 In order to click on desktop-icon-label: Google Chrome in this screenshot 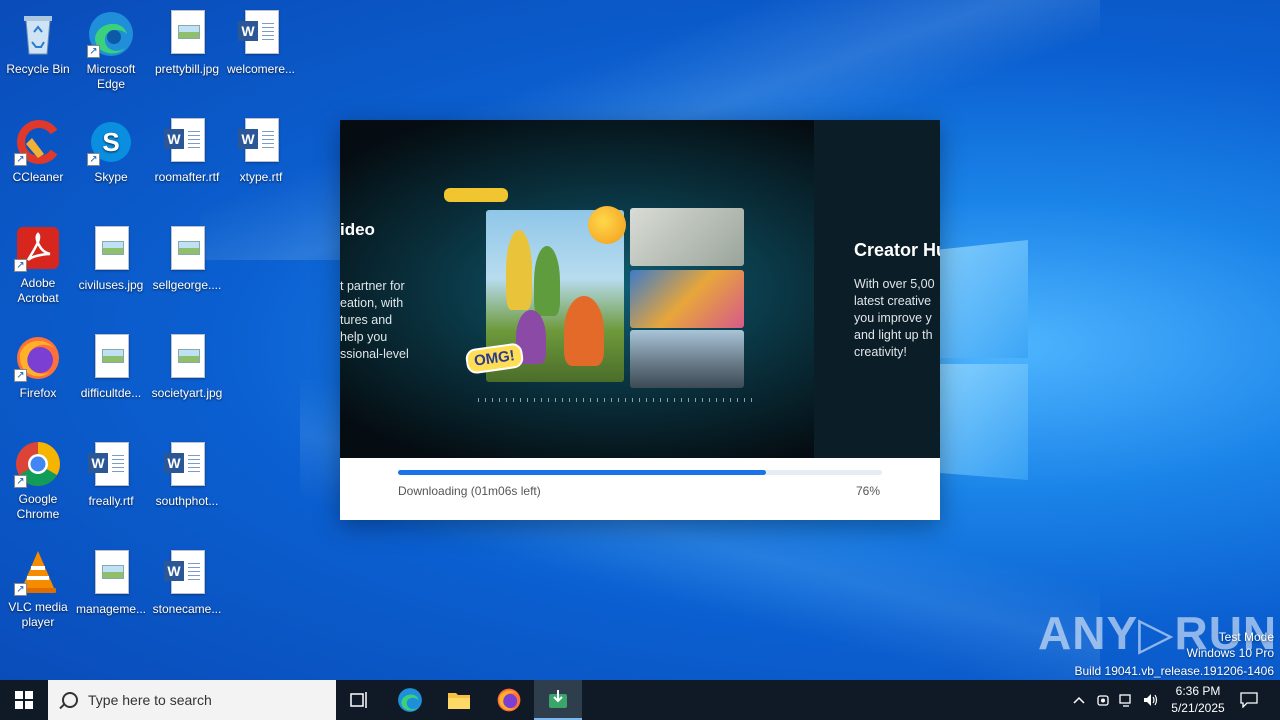, I will do `click(38, 506)`.